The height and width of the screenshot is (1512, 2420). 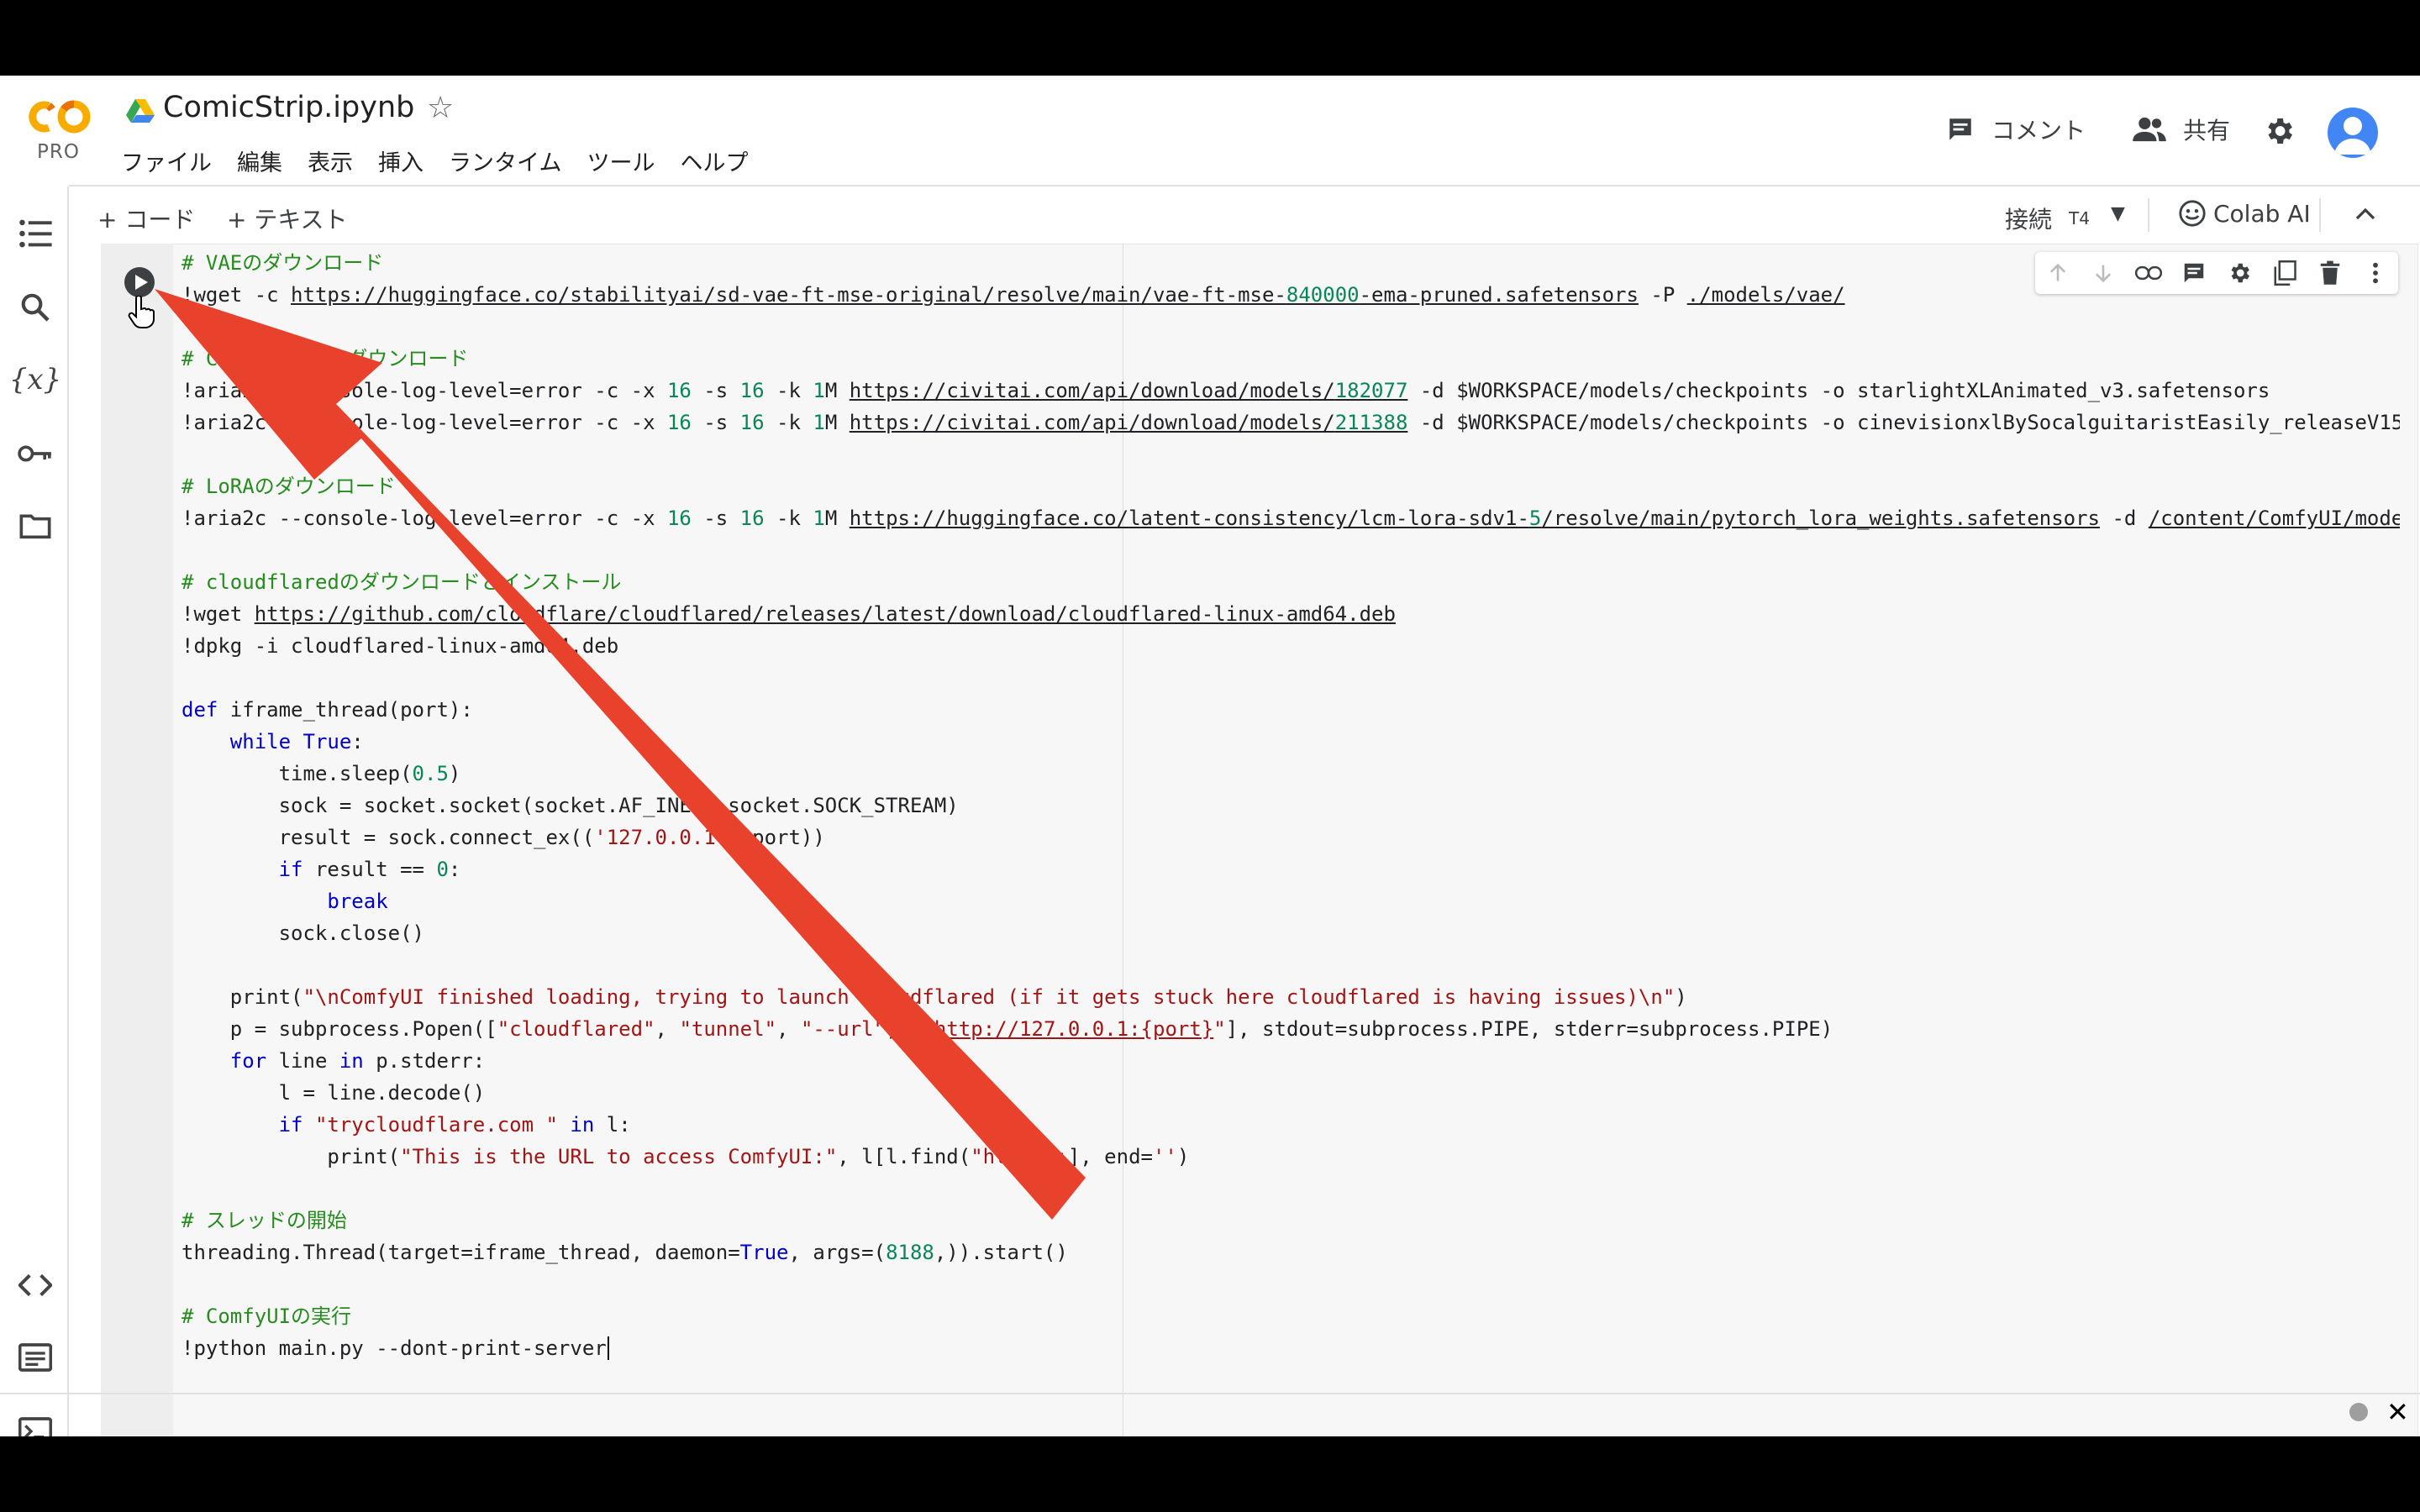 I want to click on search-icon, so click(x=35, y=307).